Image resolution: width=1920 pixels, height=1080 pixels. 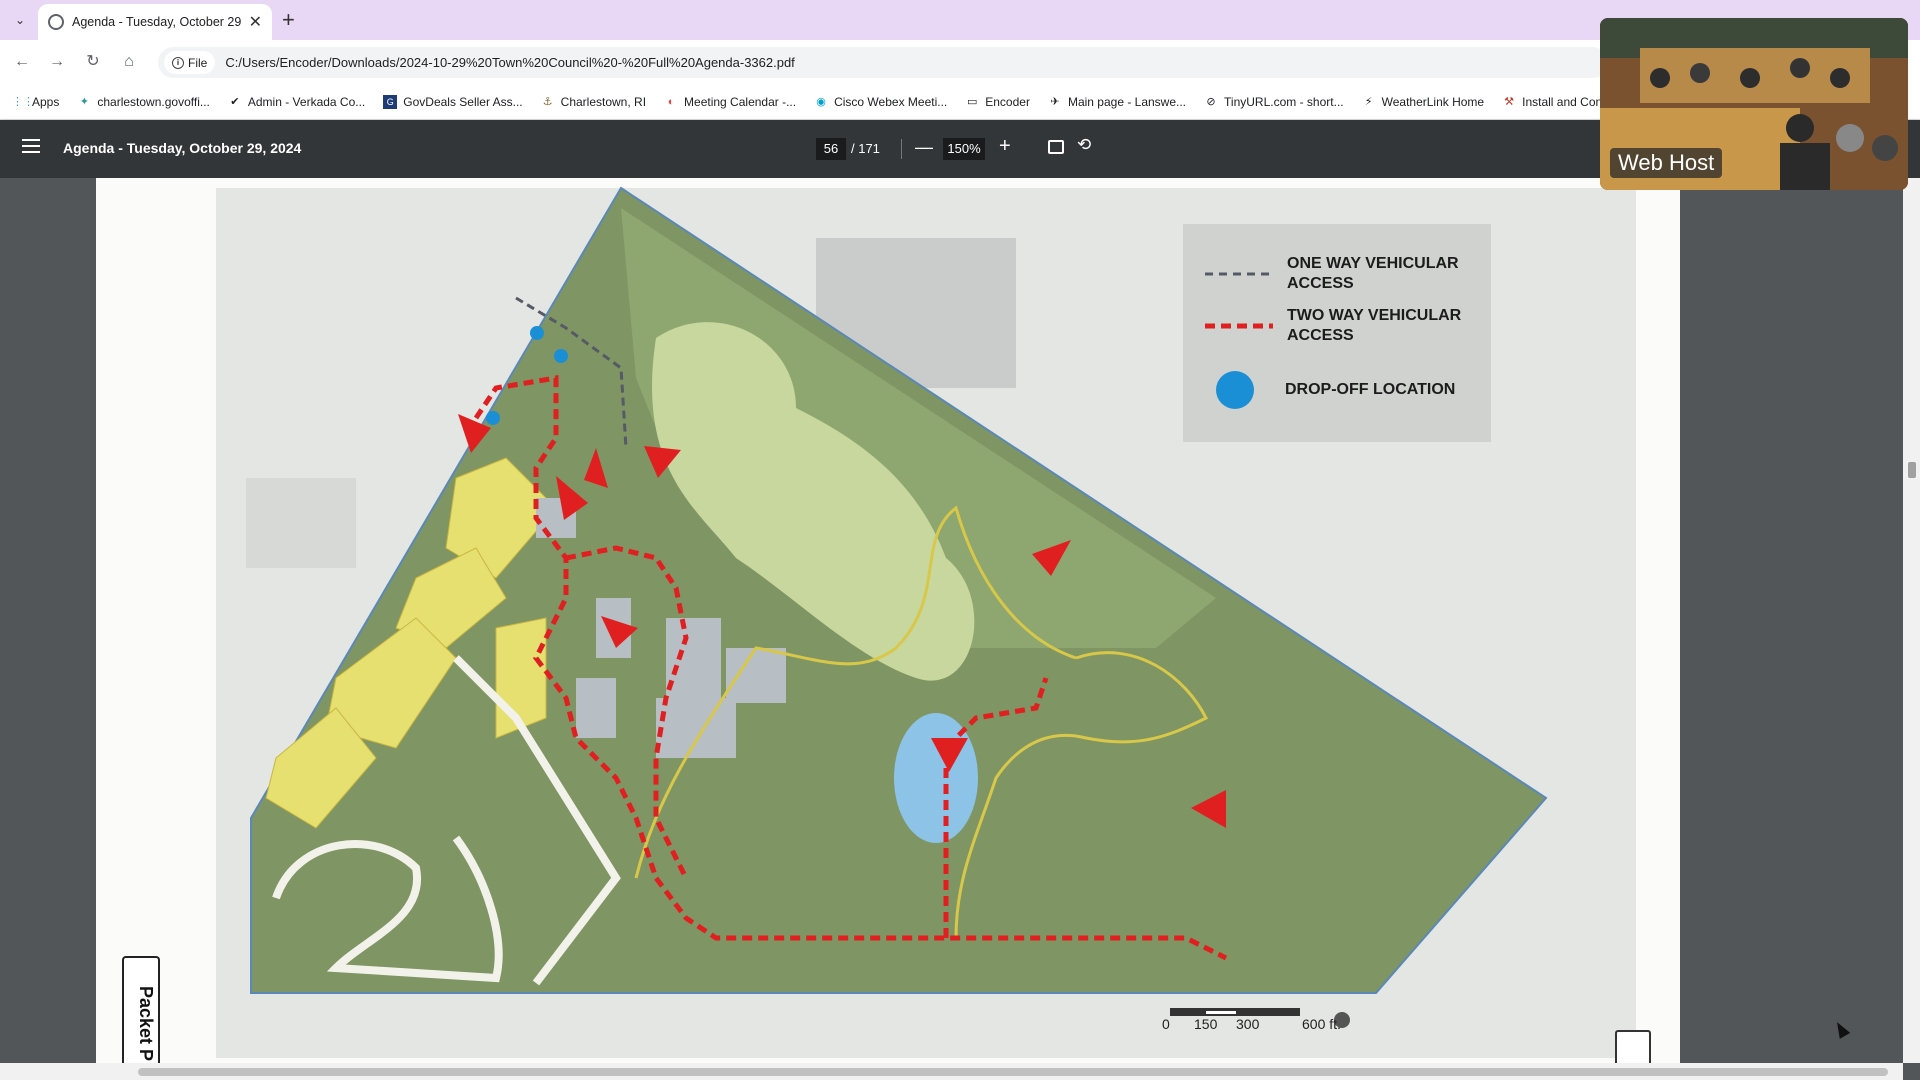 I want to click on tab-title: Agenda - Tuesday, October 29, so click(x=156, y=22).